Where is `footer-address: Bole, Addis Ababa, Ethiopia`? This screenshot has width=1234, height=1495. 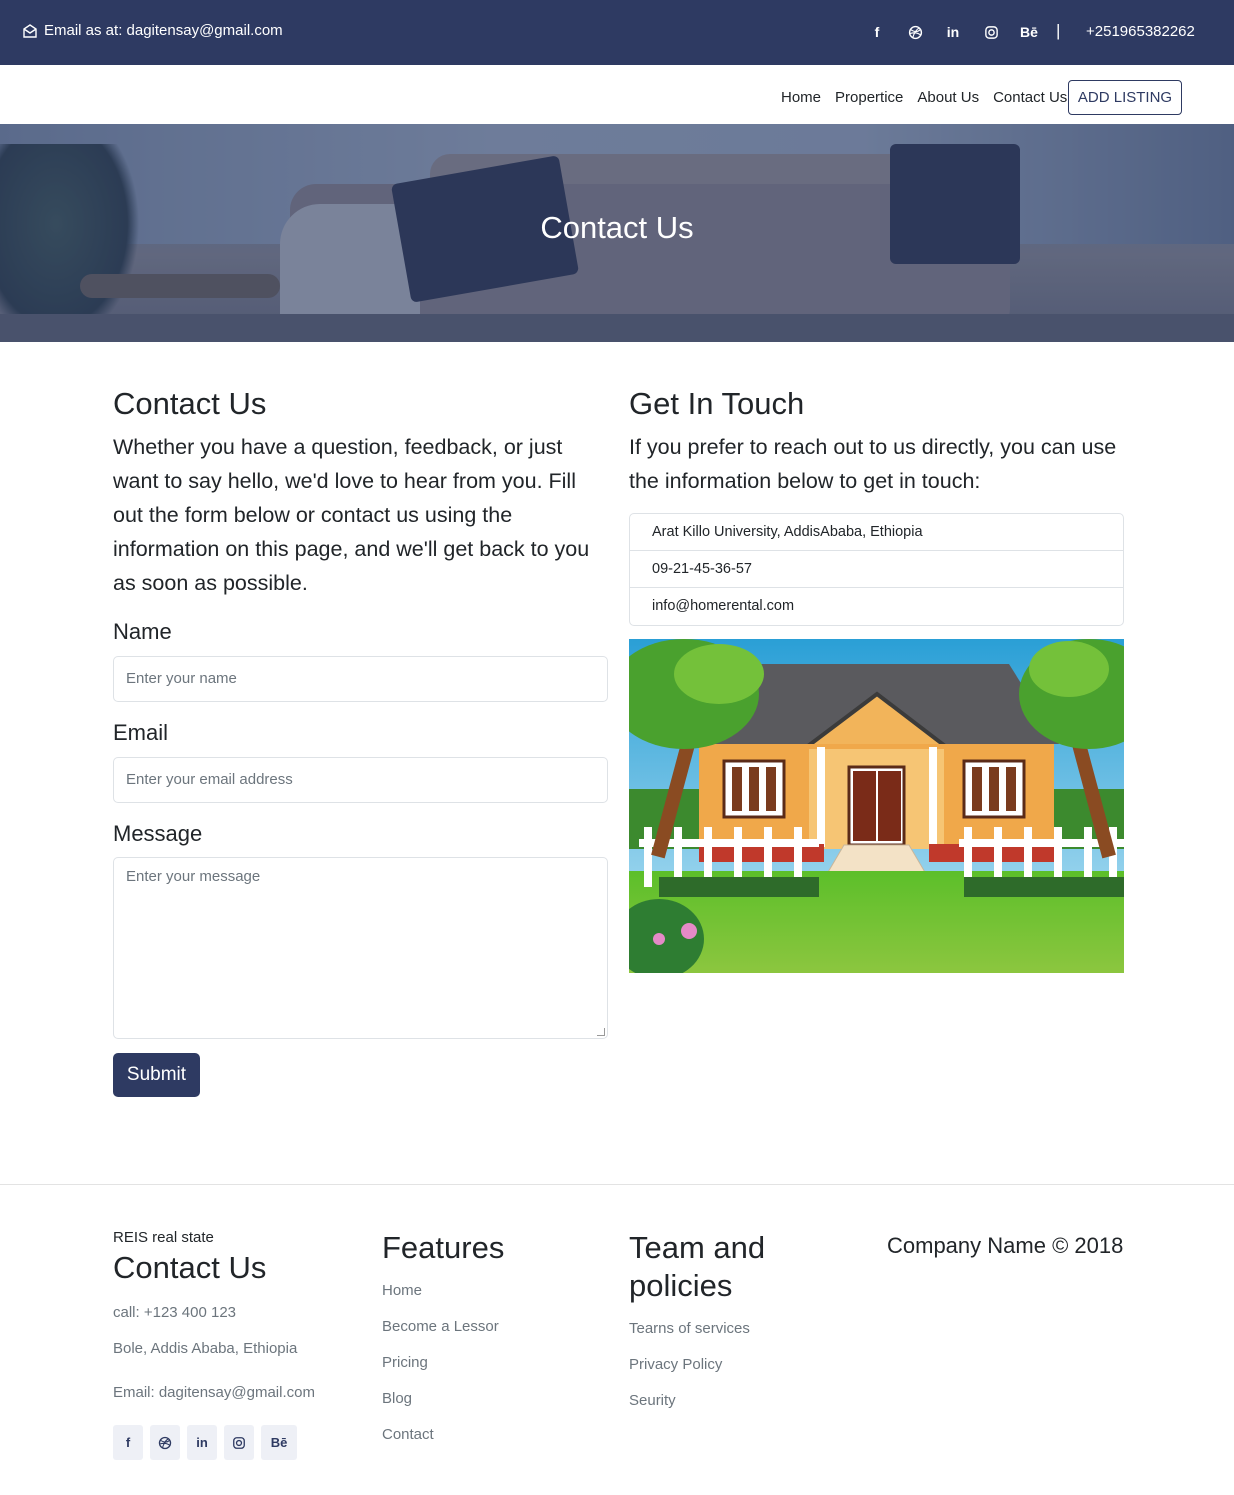 footer-address: Bole, Addis Ababa, Ethiopia is located at coordinates (205, 1348).